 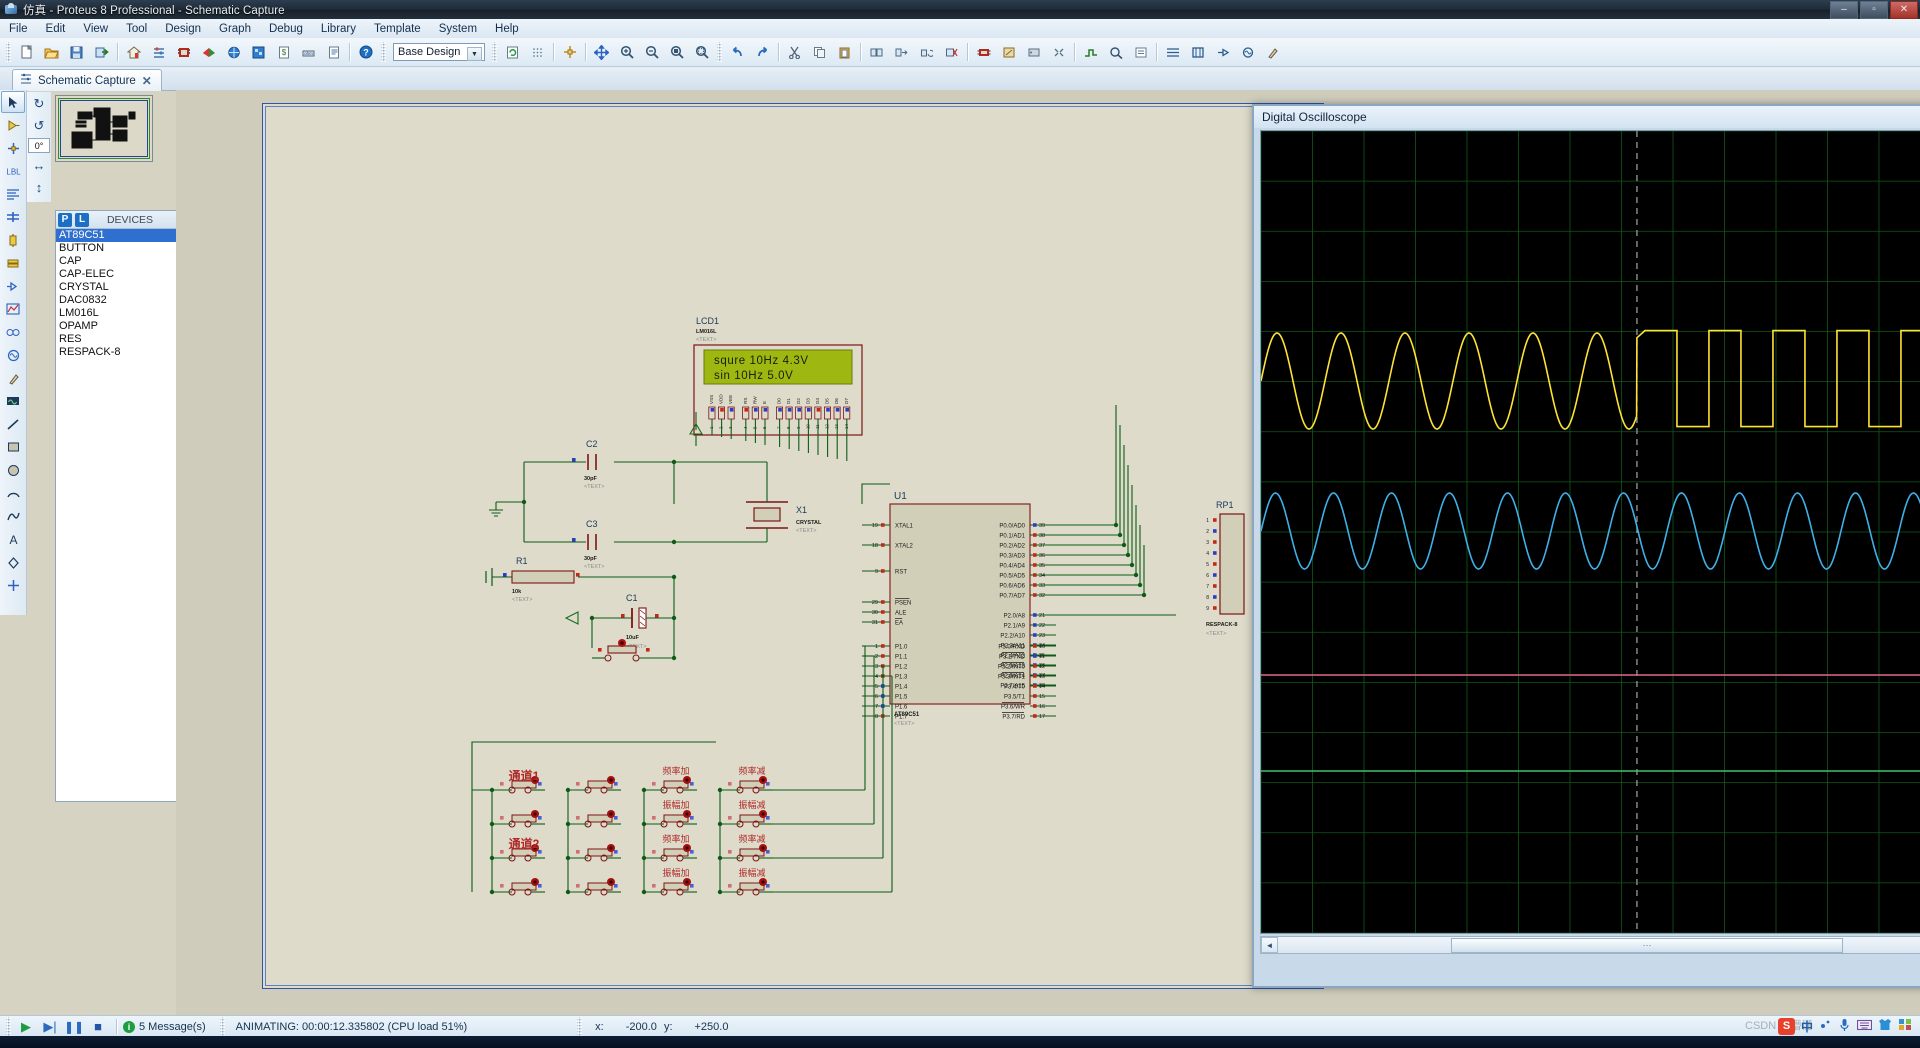 What do you see at coordinates (1905, 1026) in the screenshot?
I see `apps-icon` at bounding box center [1905, 1026].